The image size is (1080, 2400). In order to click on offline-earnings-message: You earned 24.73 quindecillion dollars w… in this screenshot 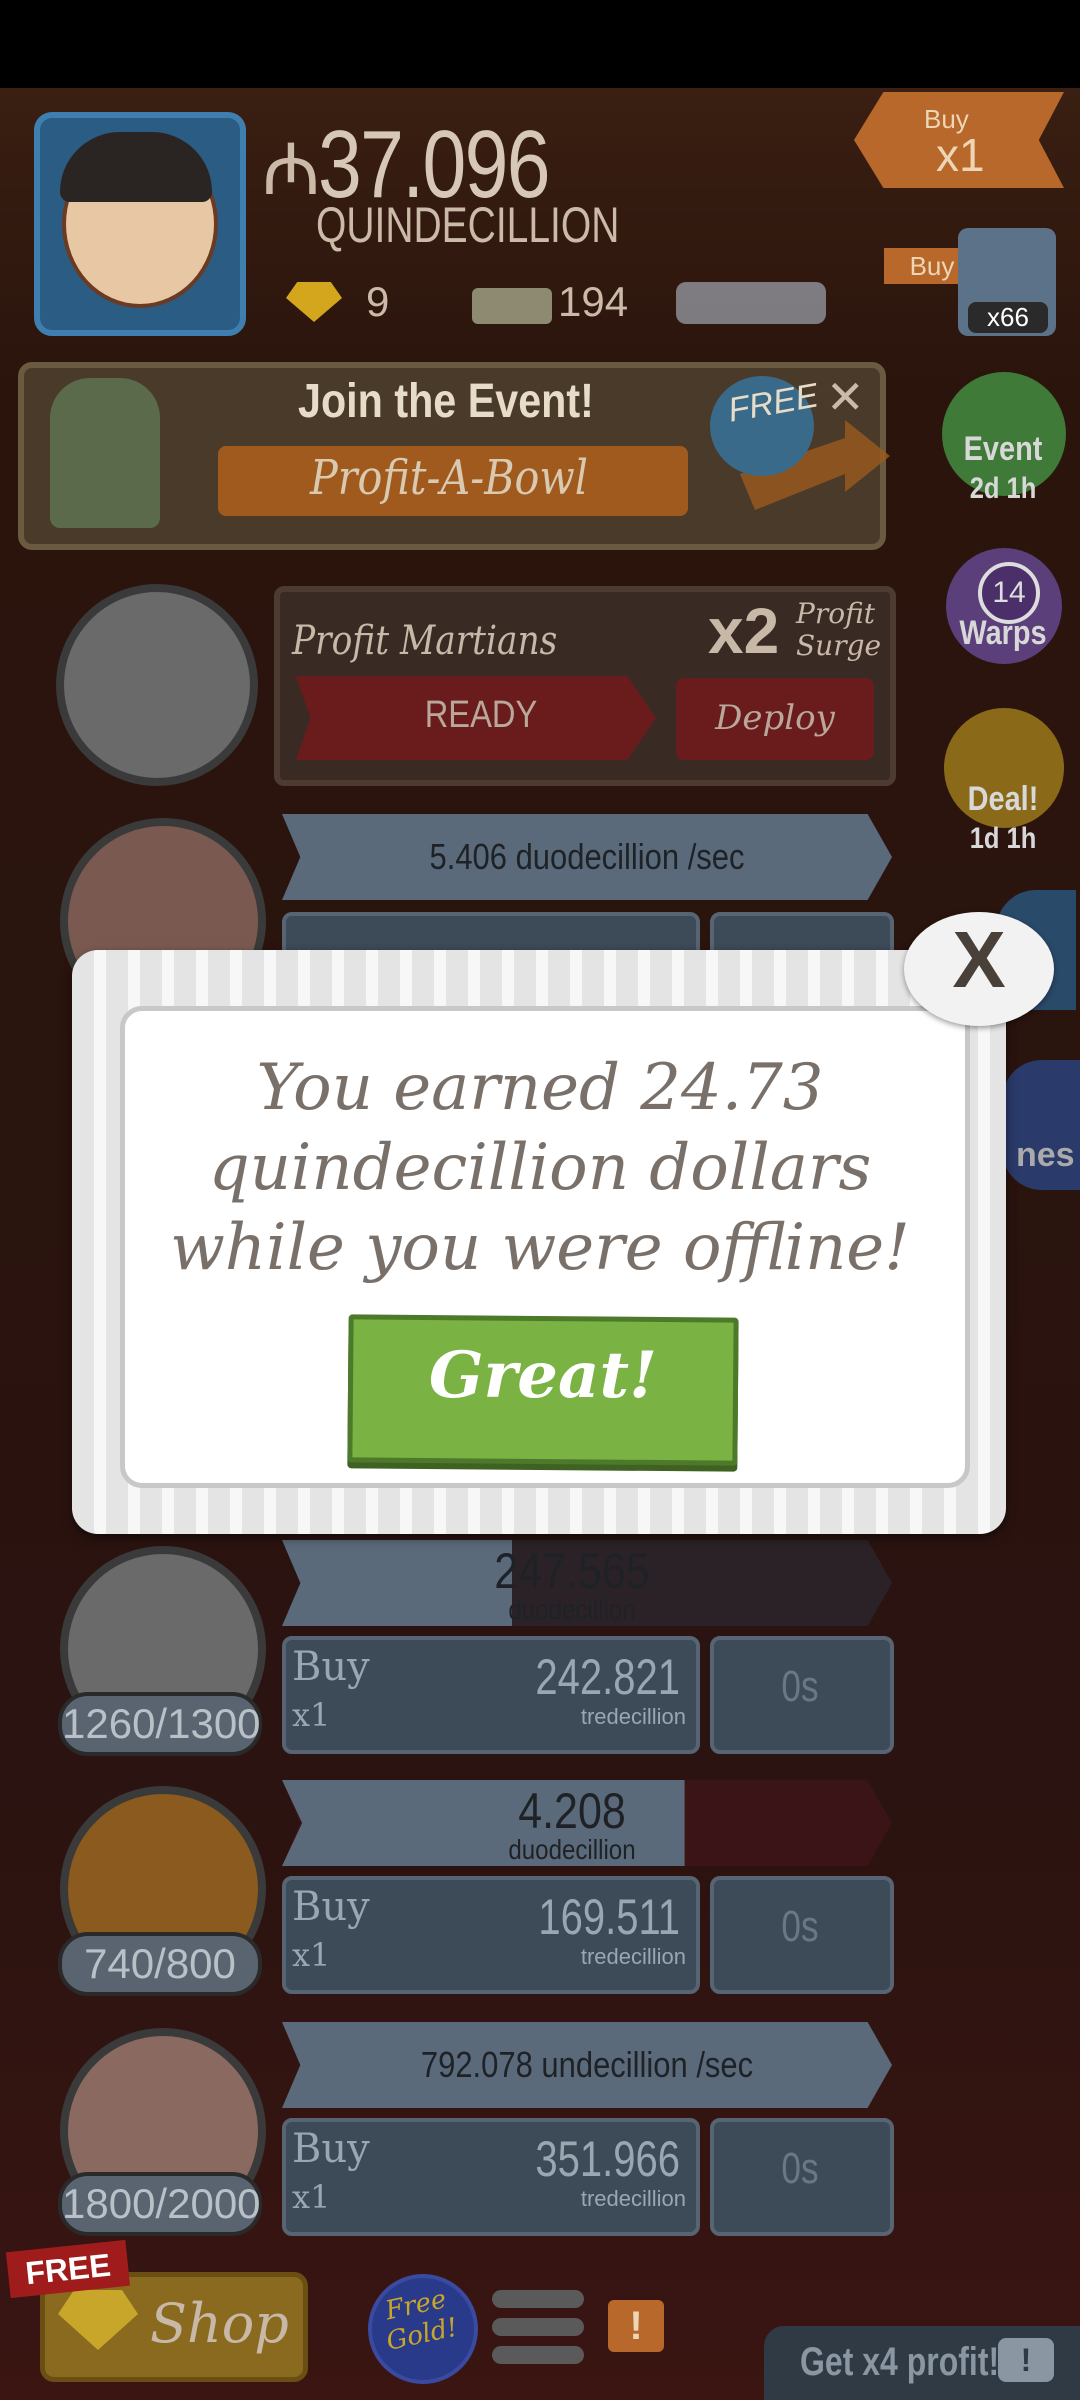, I will do `click(540, 1168)`.